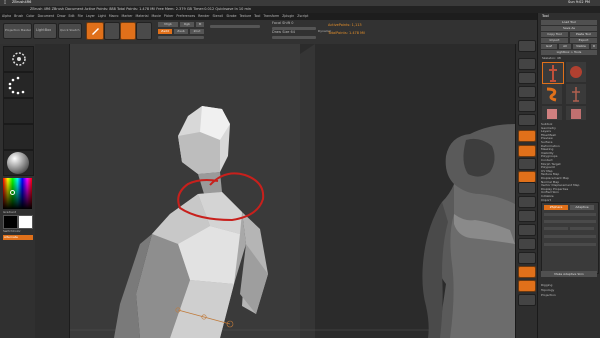 The width and height of the screenshot is (600, 338). Describe the element at coordinates (302, 16) in the screenshot. I see `menu-zscript: Zscript` at that location.